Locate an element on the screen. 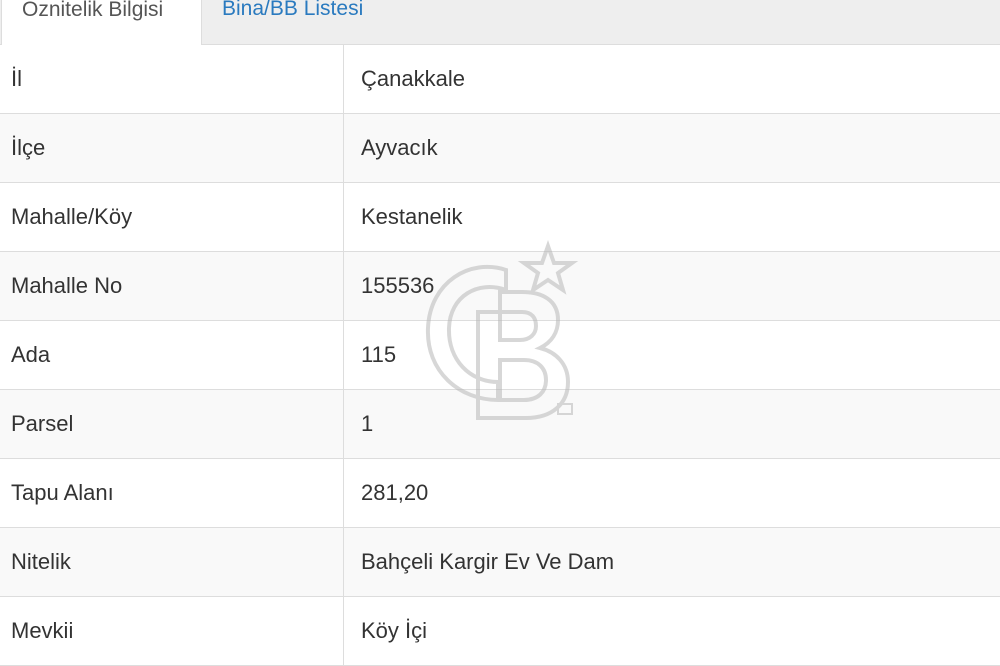 The height and width of the screenshot is (666, 1000). row-label: İlçe is located at coordinates (172, 148).